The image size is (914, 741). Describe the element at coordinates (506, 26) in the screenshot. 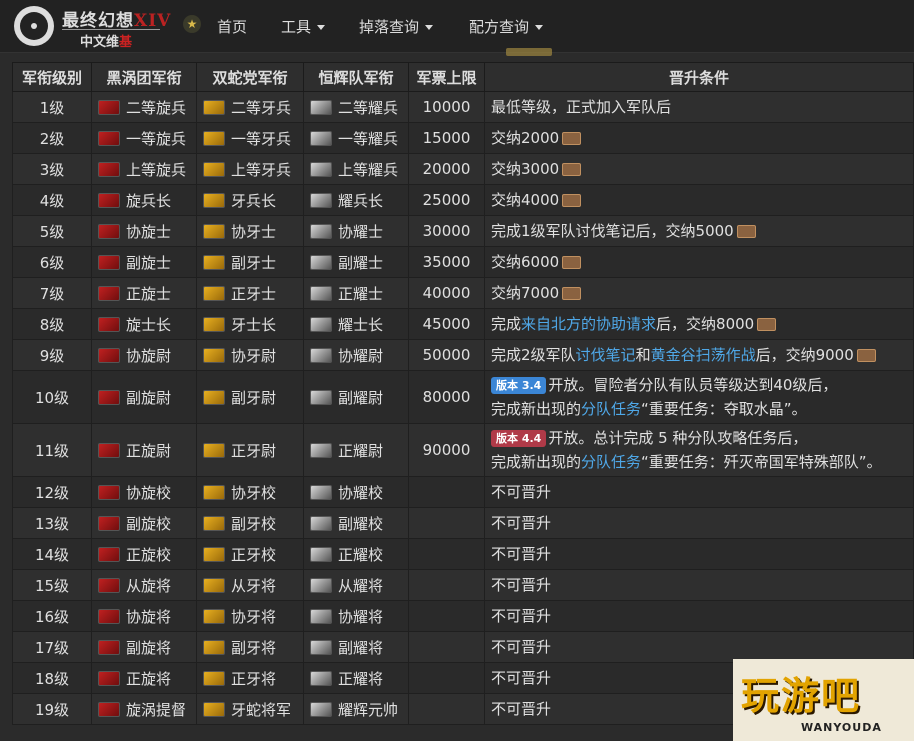

I see `nav-item-recipe-search: 配方查询` at that location.